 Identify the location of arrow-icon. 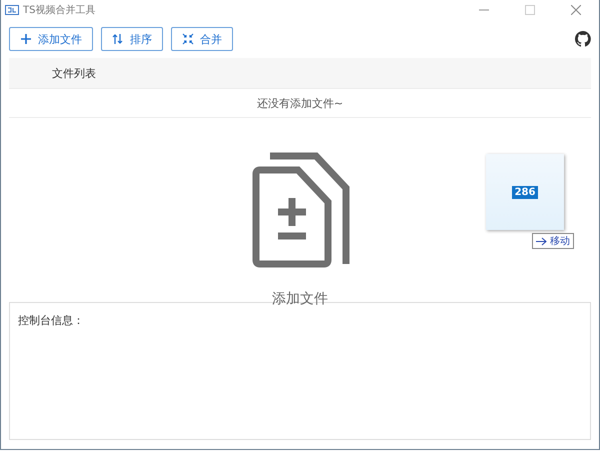
(541, 241).